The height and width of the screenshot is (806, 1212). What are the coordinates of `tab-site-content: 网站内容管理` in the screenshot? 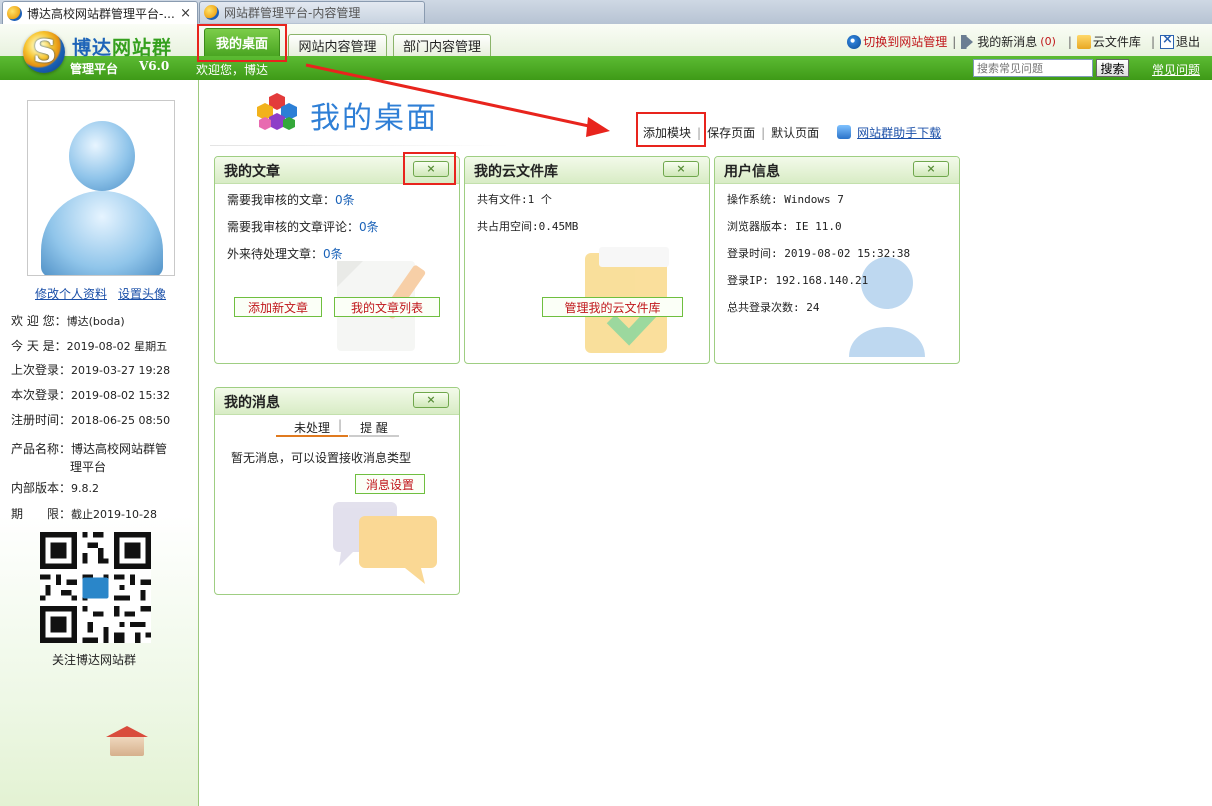 It's located at (337, 45).